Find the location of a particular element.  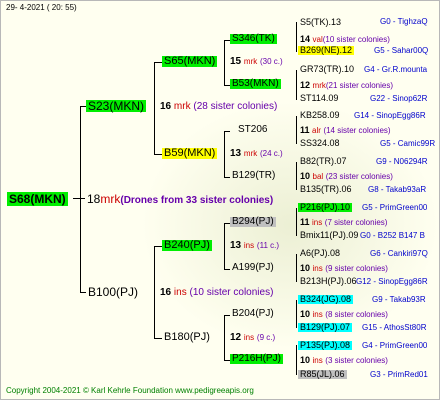

queen-g3-6-info: 10 ins (9 sister colonies) is located at coordinates (344, 268).